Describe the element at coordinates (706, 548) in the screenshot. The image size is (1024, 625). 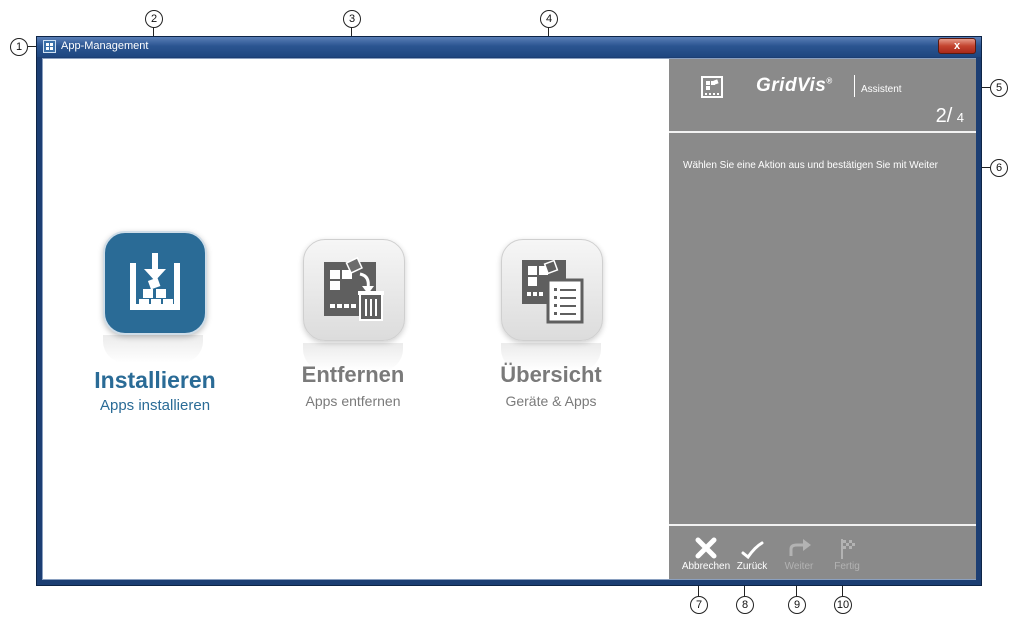
I see `cancel-icon` at that location.